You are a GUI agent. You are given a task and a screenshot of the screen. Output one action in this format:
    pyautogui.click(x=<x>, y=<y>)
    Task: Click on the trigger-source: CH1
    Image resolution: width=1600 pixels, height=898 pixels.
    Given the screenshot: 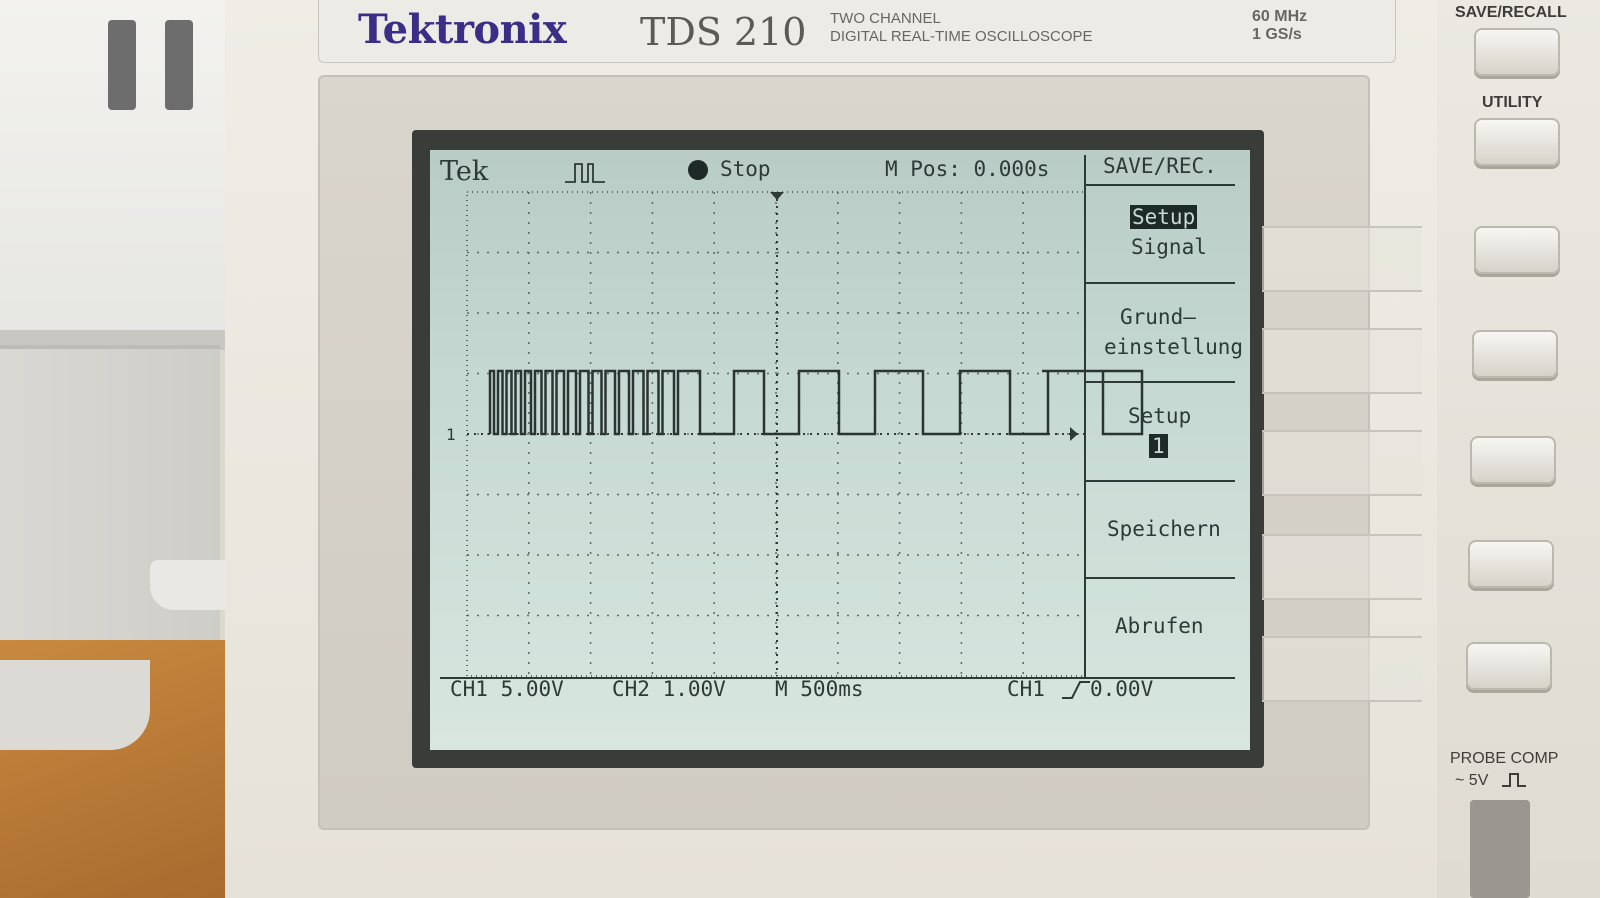 What is the action you would take?
    pyautogui.click(x=1026, y=689)
    